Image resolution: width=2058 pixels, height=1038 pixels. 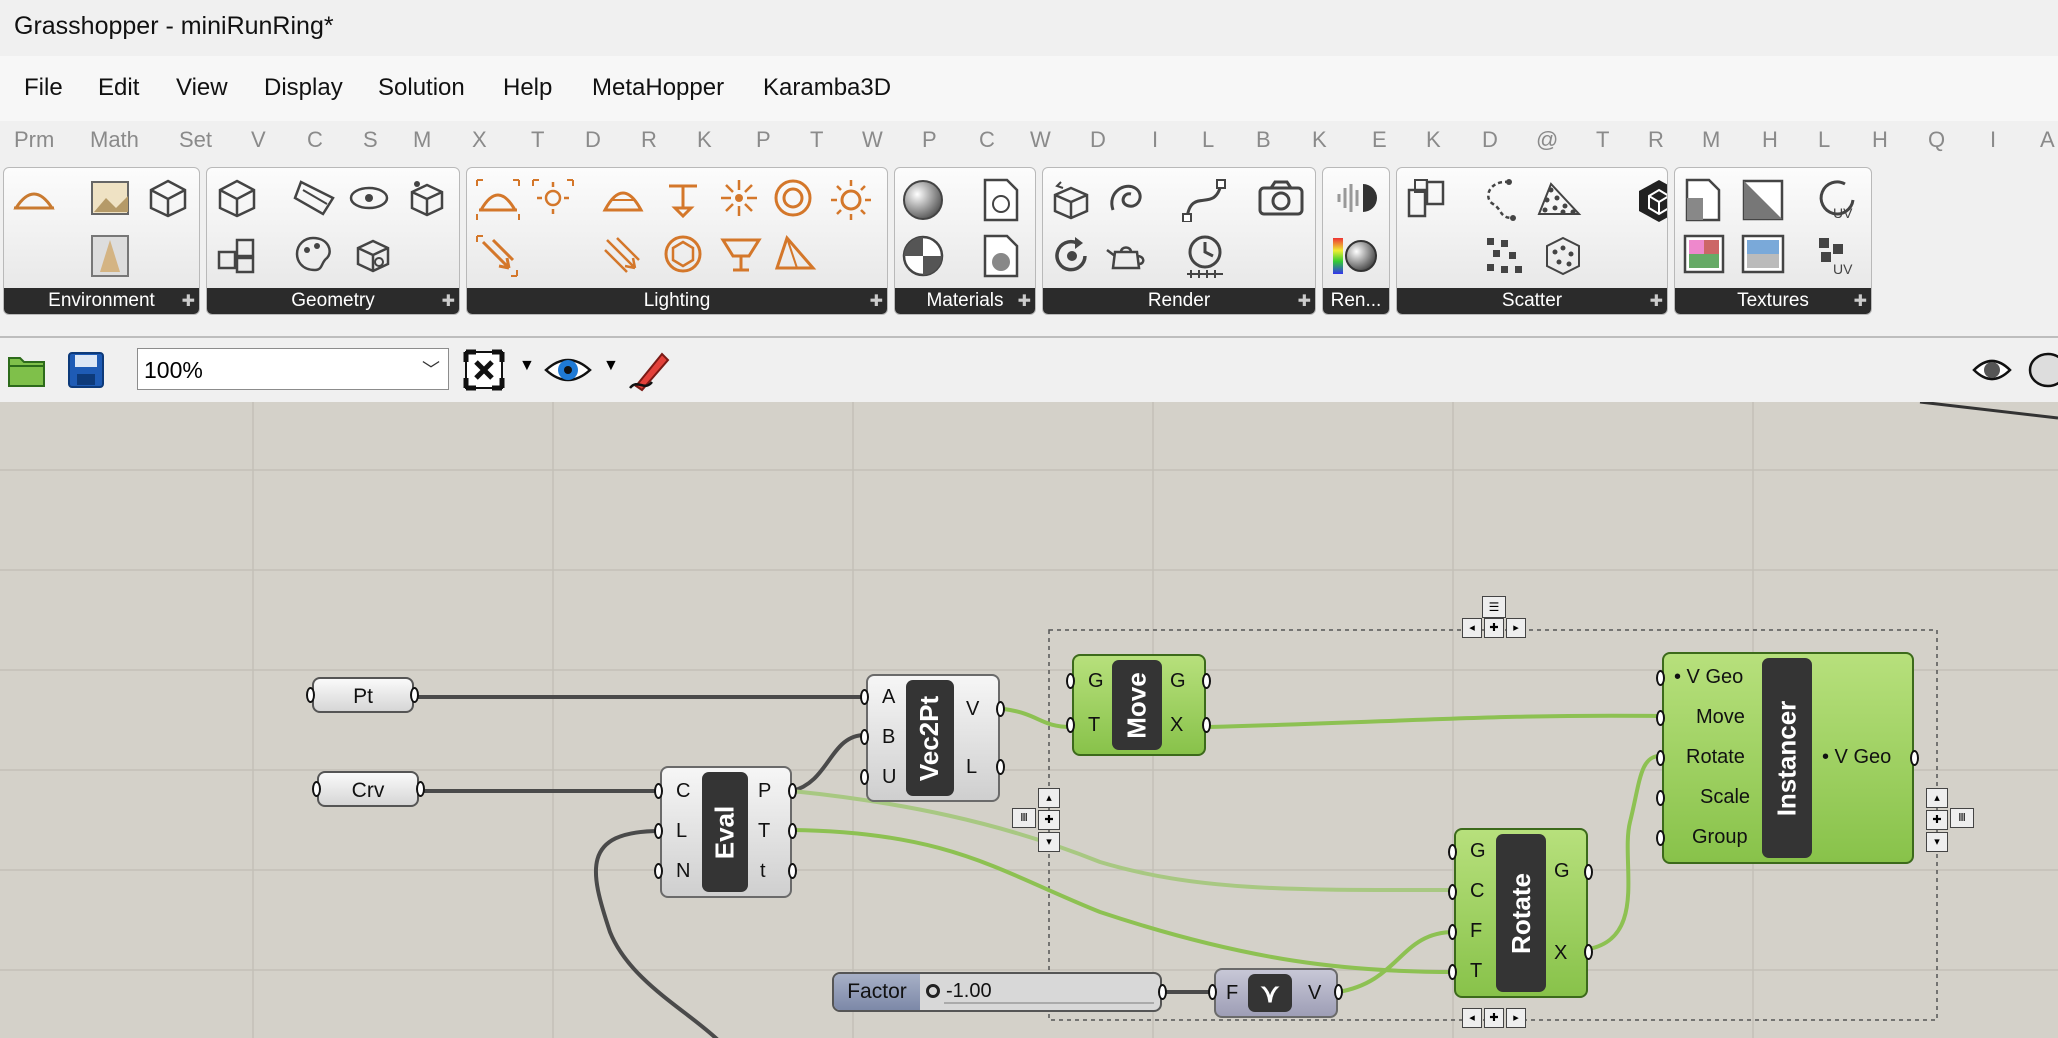 I want to click on camera-icon, so click(x=1281, y=198).